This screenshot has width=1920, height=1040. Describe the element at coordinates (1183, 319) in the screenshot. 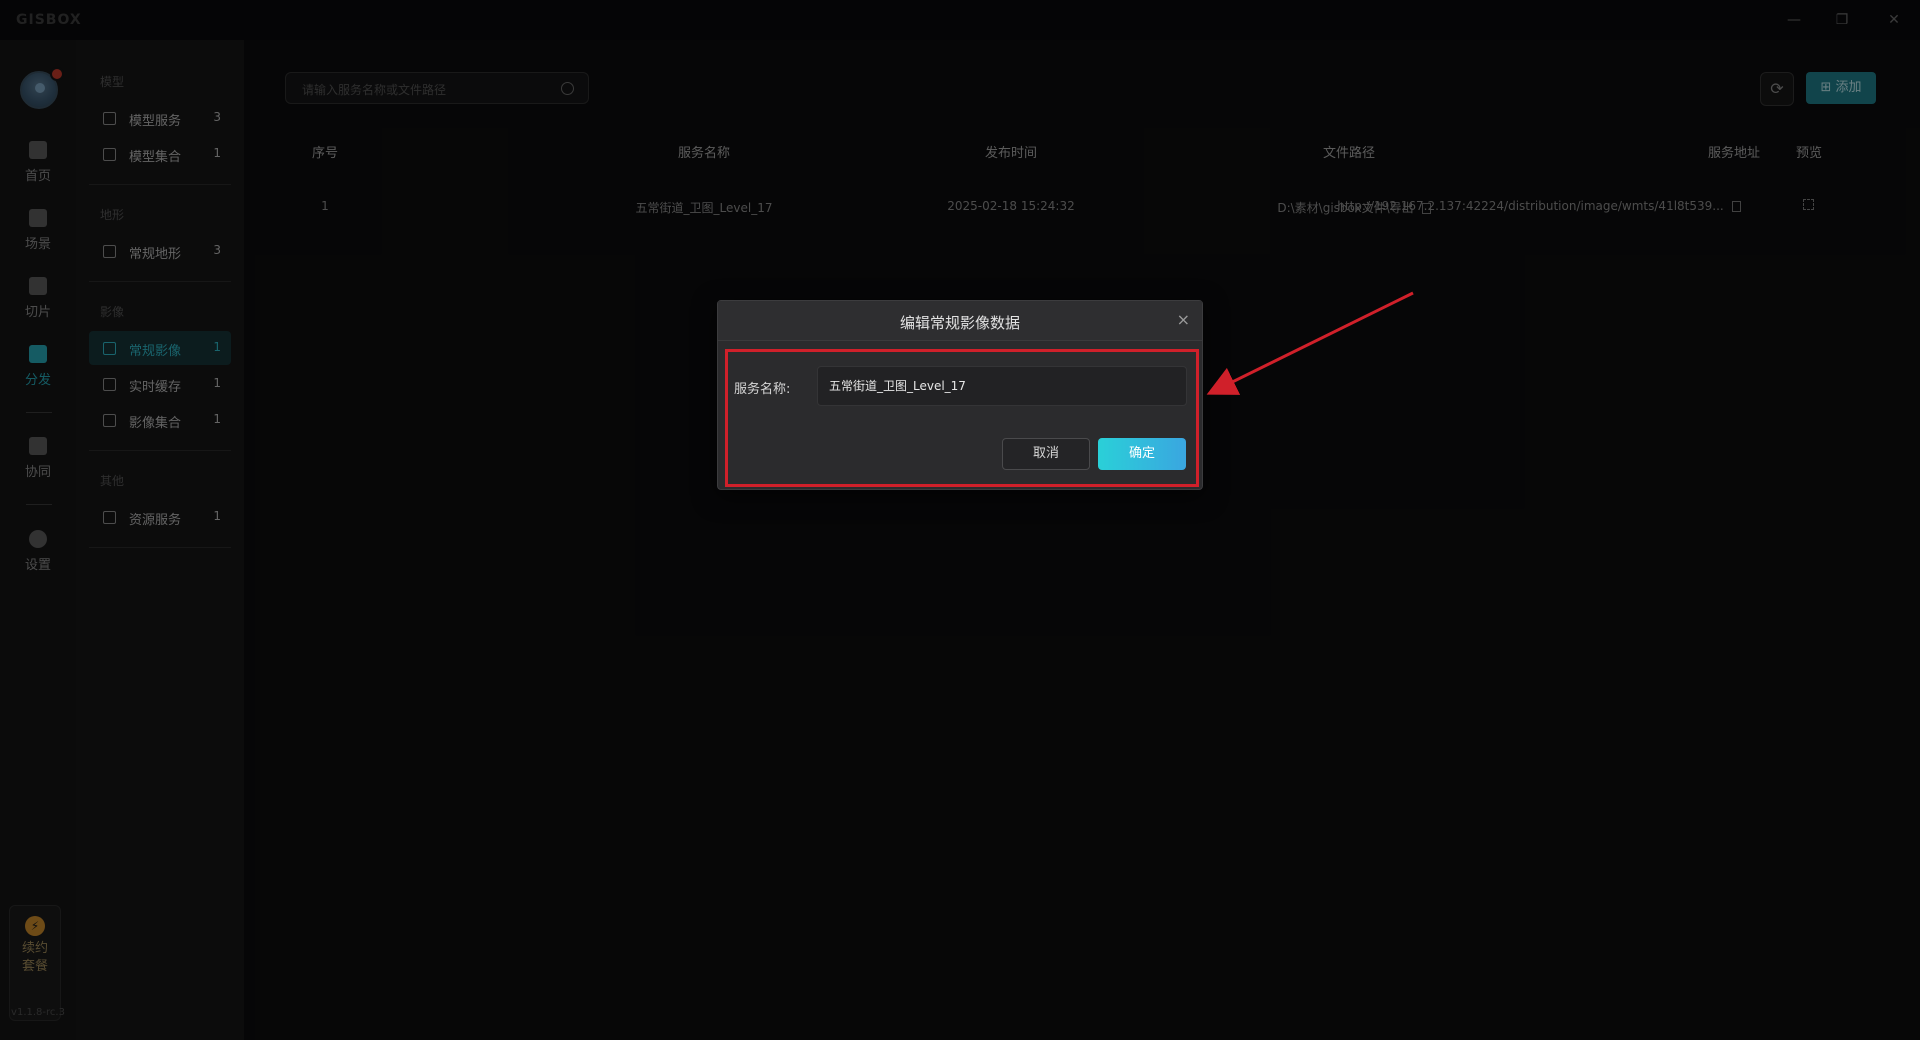

I see `close-icon: ×` at that location.